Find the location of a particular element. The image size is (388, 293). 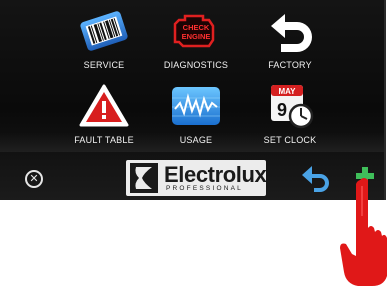

factory-button: FACTORY is located at coordinates (290, 39).